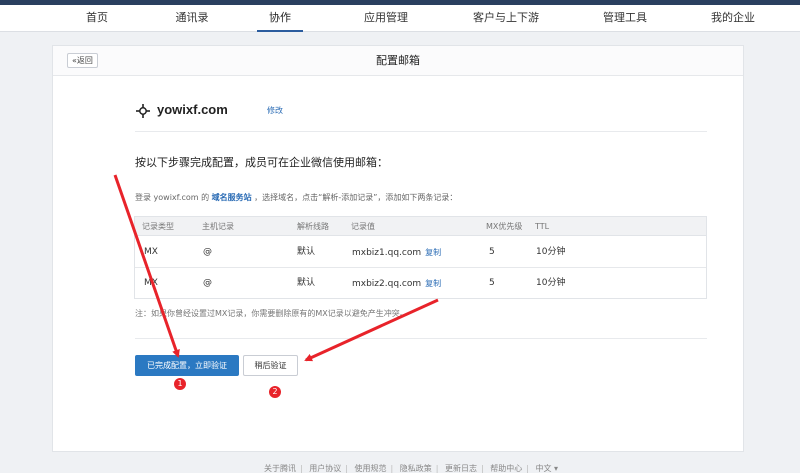  Describe the element at coordinates (506, 468) in the screenshot. I see `footer-link-help: 帮助中心` at that location.